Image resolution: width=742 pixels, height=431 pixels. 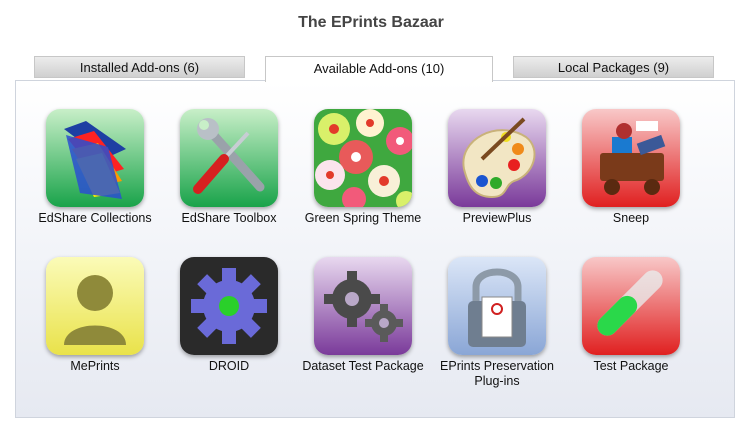 What do you see at coordinates (229, 218) in the screenshot?
I see `addon-label: EdShare Toolbox` at bounding box center [229, 218].